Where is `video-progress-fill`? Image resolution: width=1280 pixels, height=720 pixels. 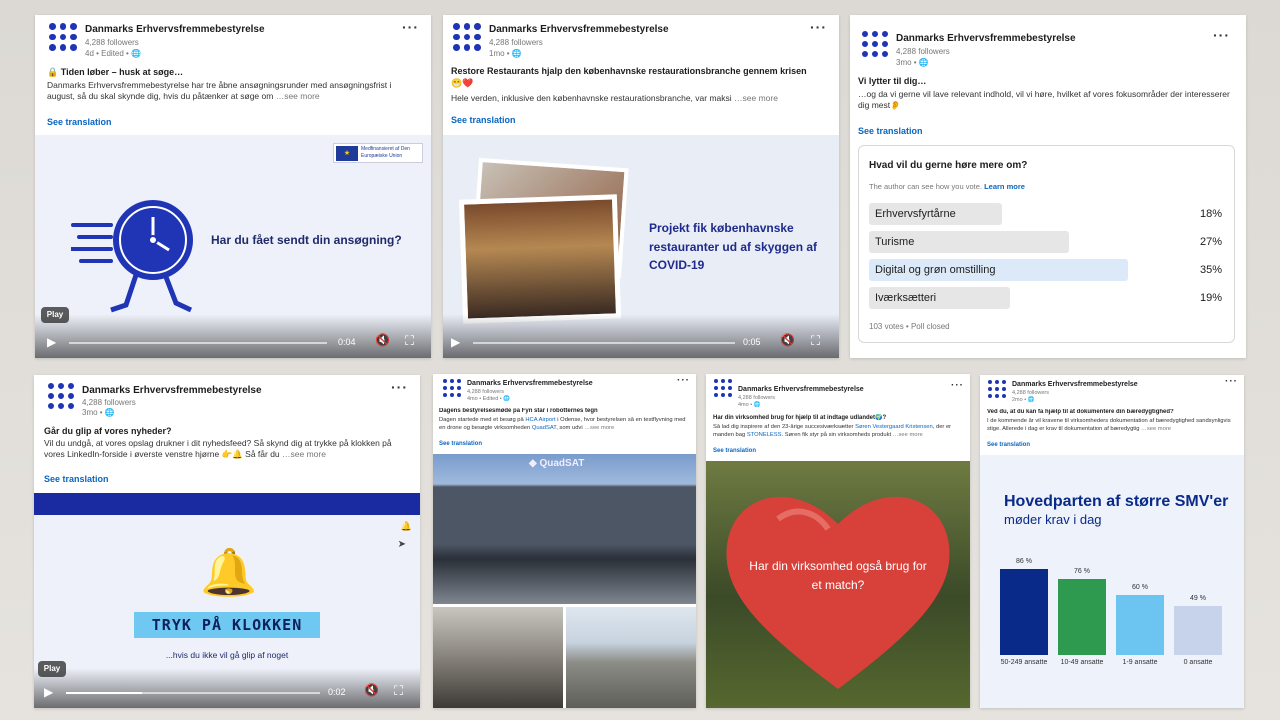
video-progress-fill is located at coordinates (104, 693).